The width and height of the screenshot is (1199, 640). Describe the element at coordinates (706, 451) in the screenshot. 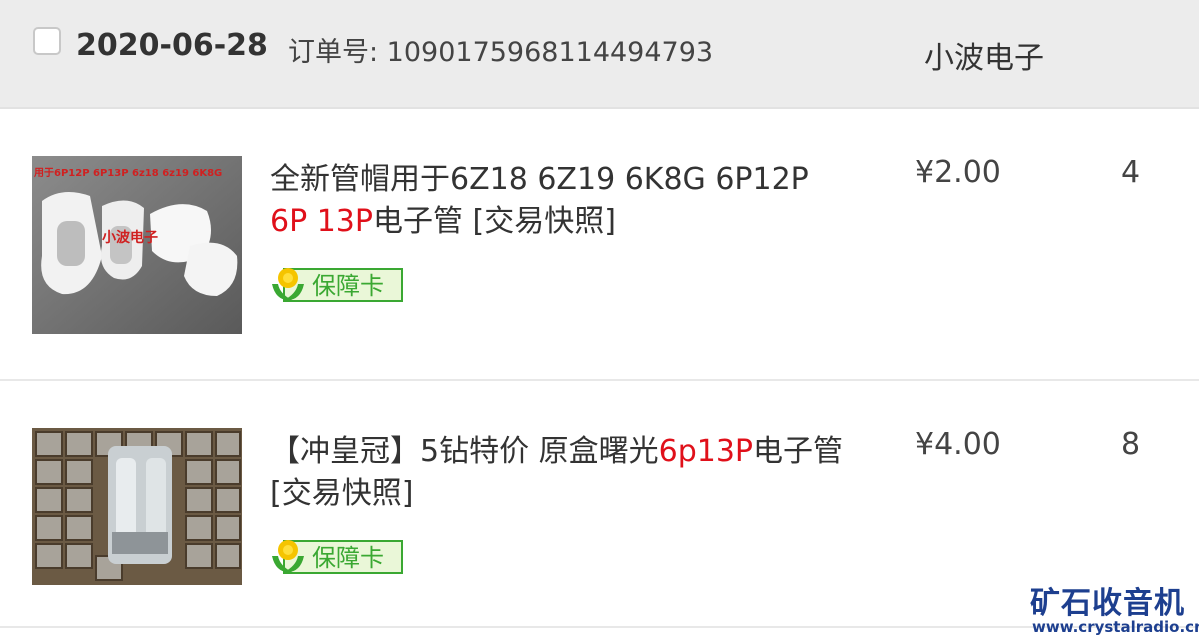

I see `product-title-highlight: 6p13P` at that location.